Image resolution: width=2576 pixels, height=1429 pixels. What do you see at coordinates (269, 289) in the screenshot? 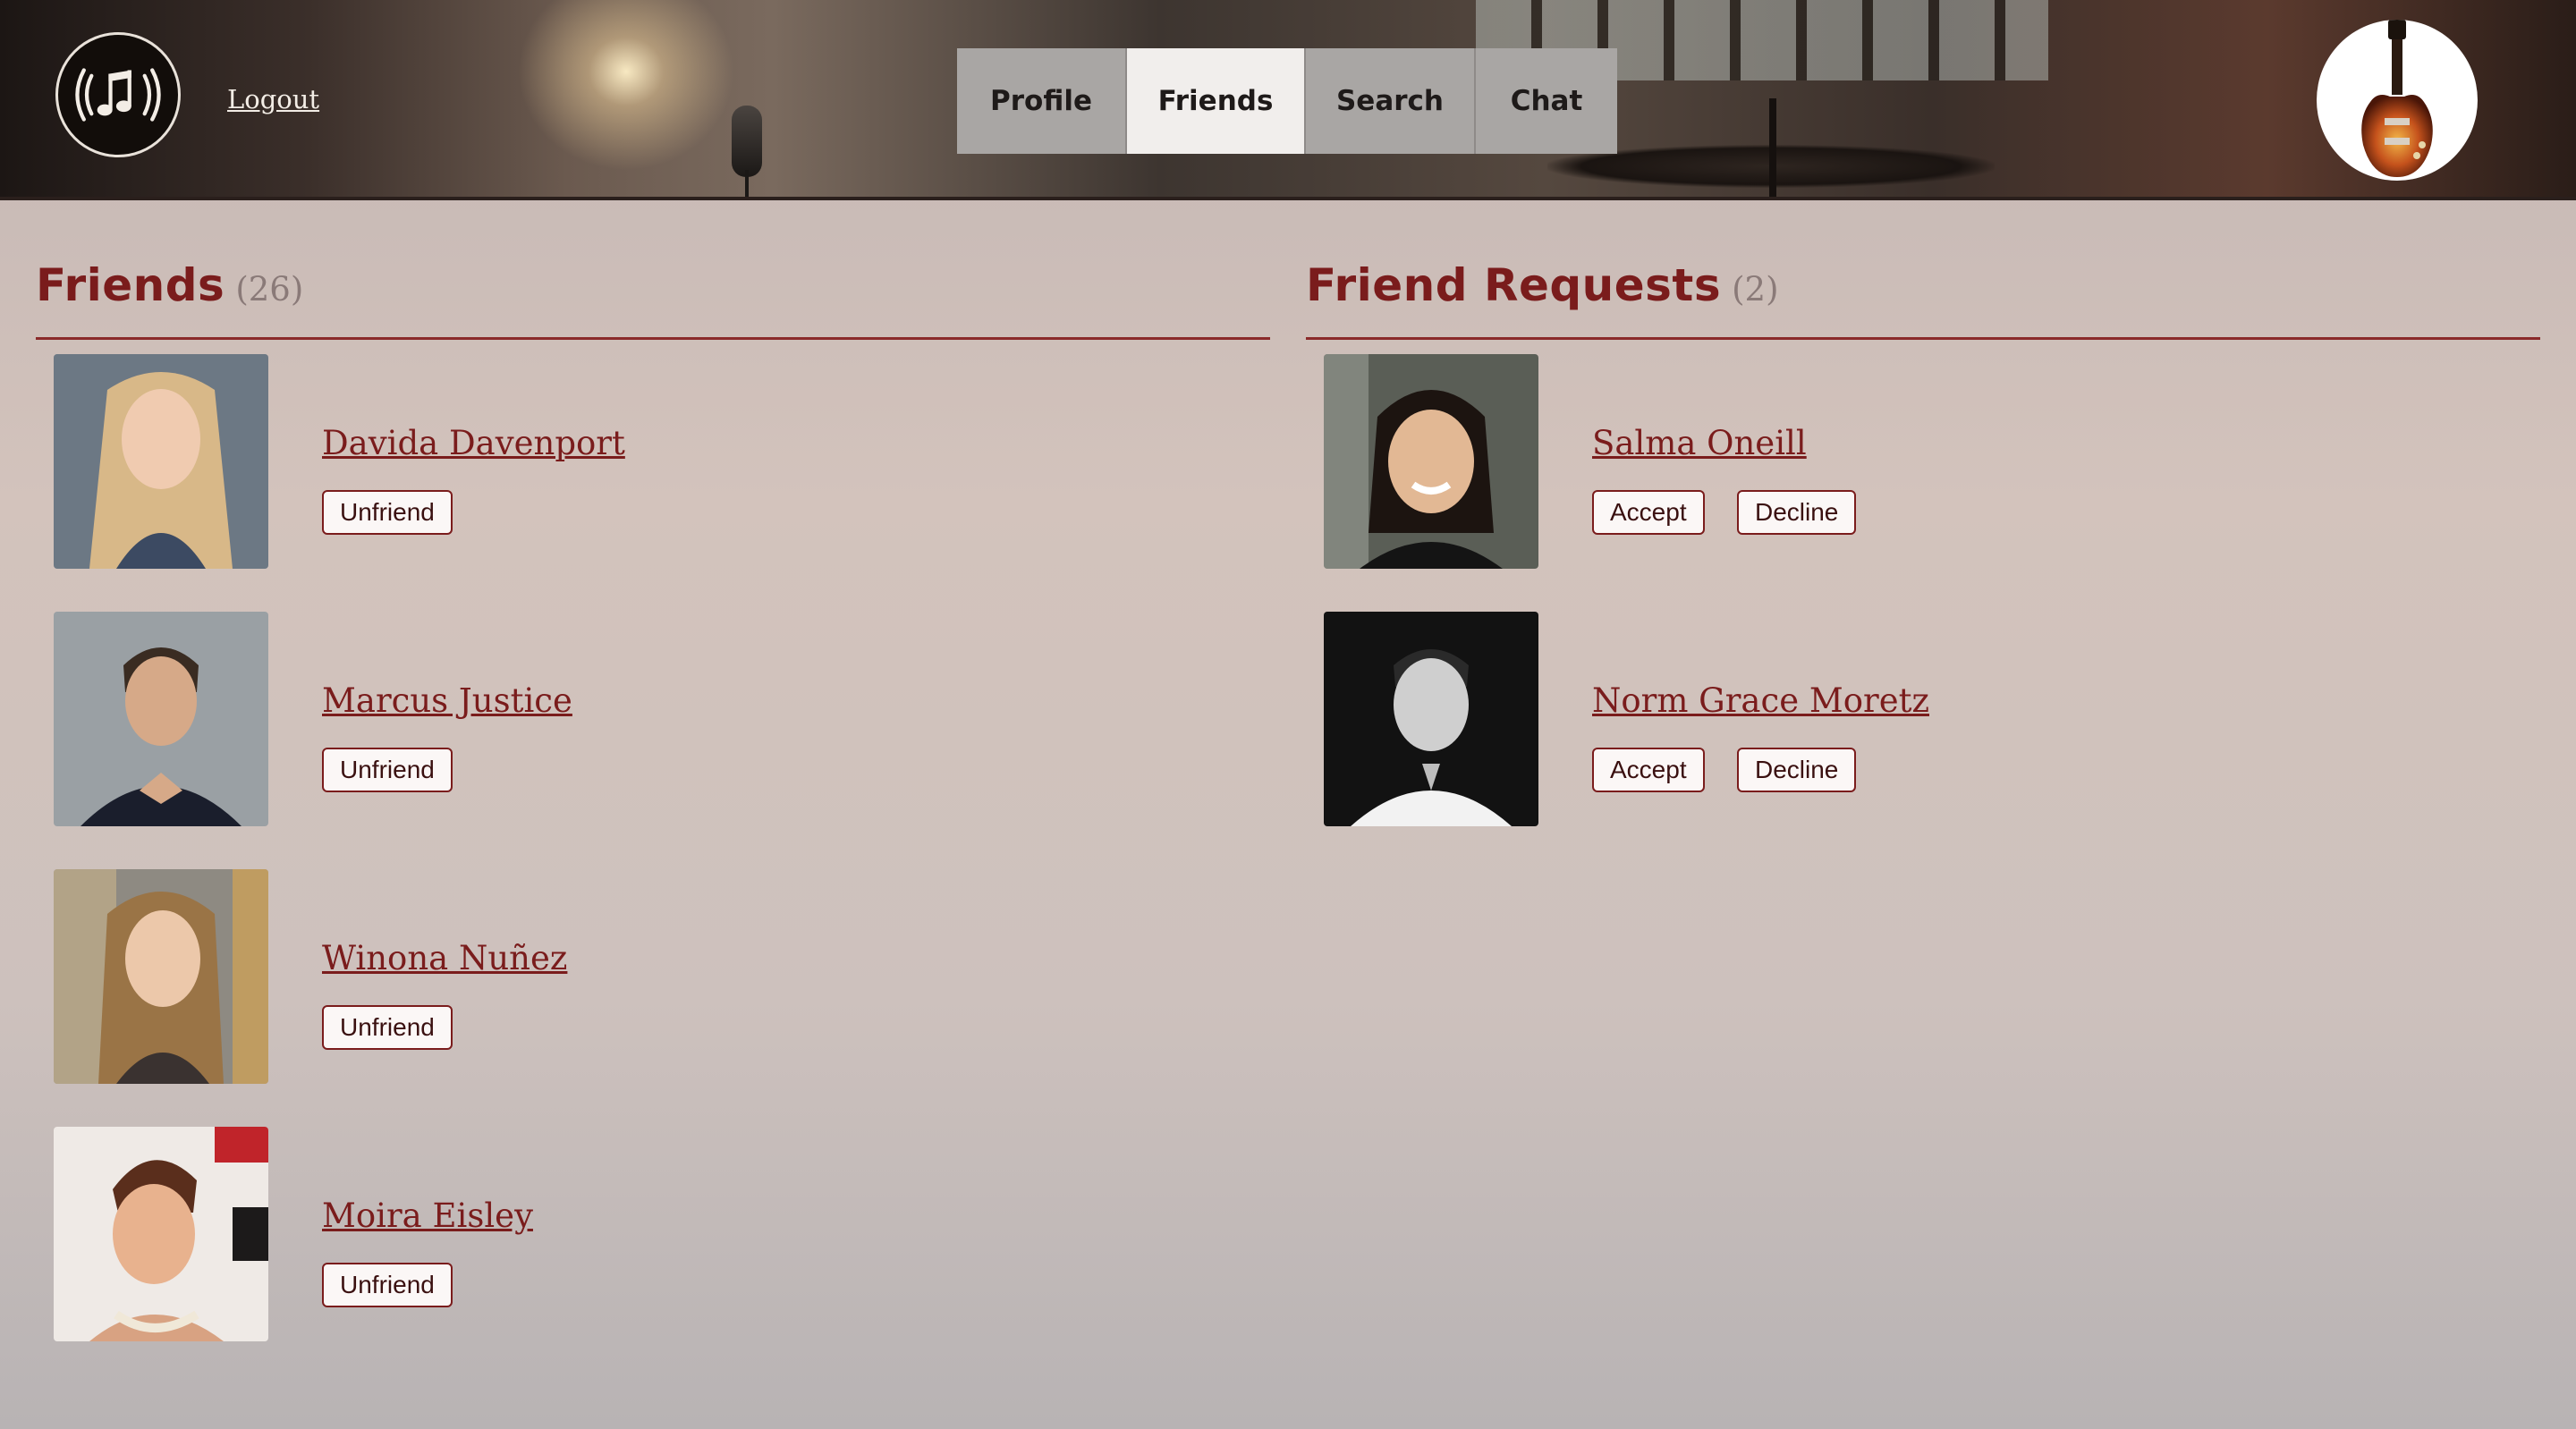
I see `friends-count: (26)` at bounding box center [269, 289].